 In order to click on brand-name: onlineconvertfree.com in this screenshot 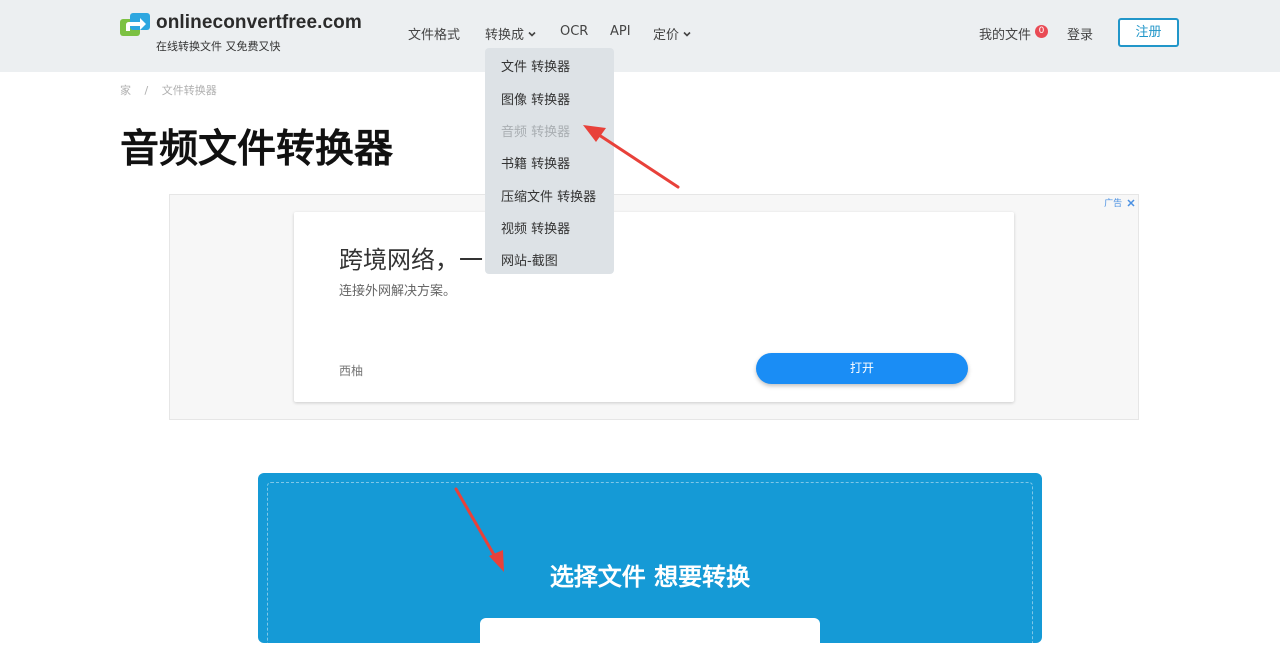, I will do `click(259, 22)`.